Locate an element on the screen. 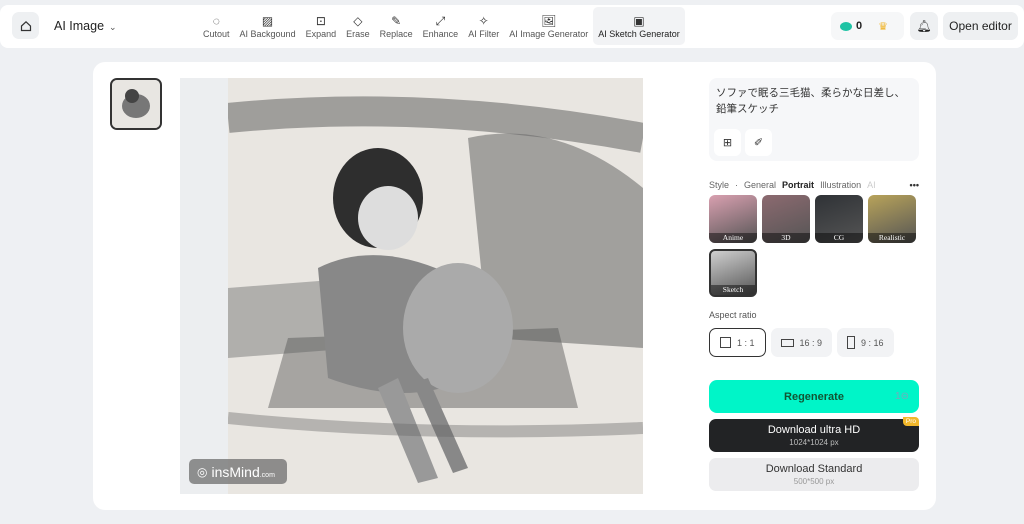 The height and width of the screenshot is (524, 1024). landscape-icon is located at coordinates (787, 342).